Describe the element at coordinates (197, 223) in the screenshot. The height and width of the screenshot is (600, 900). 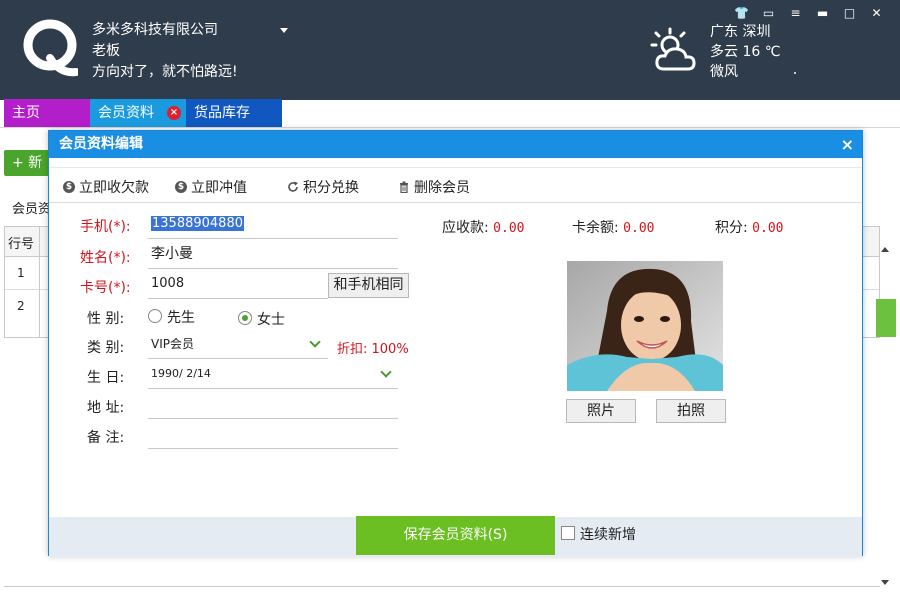
I see `phone-value: 13588904880` at that location.